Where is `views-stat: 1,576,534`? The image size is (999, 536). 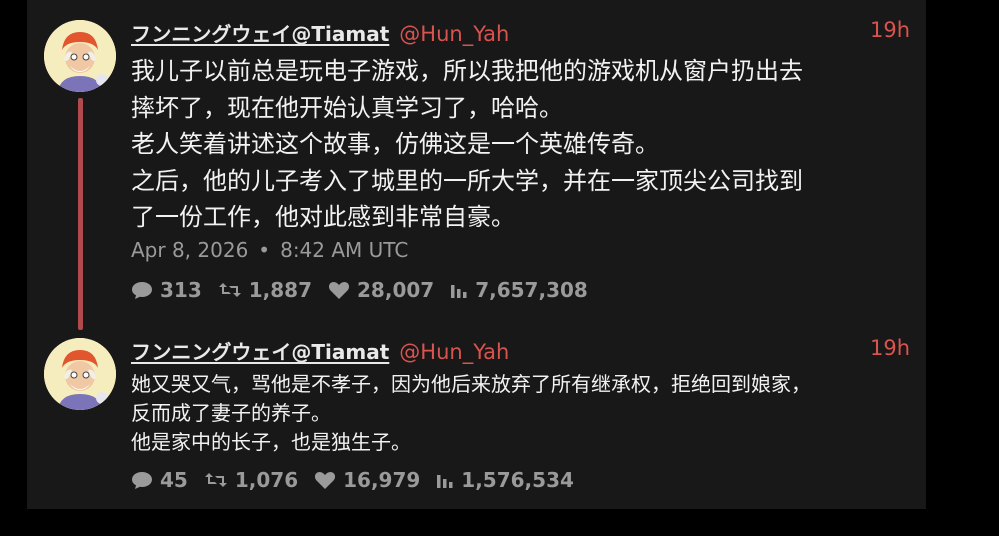 views-stat: 1,576,534 is located at coordinates (505, 480).